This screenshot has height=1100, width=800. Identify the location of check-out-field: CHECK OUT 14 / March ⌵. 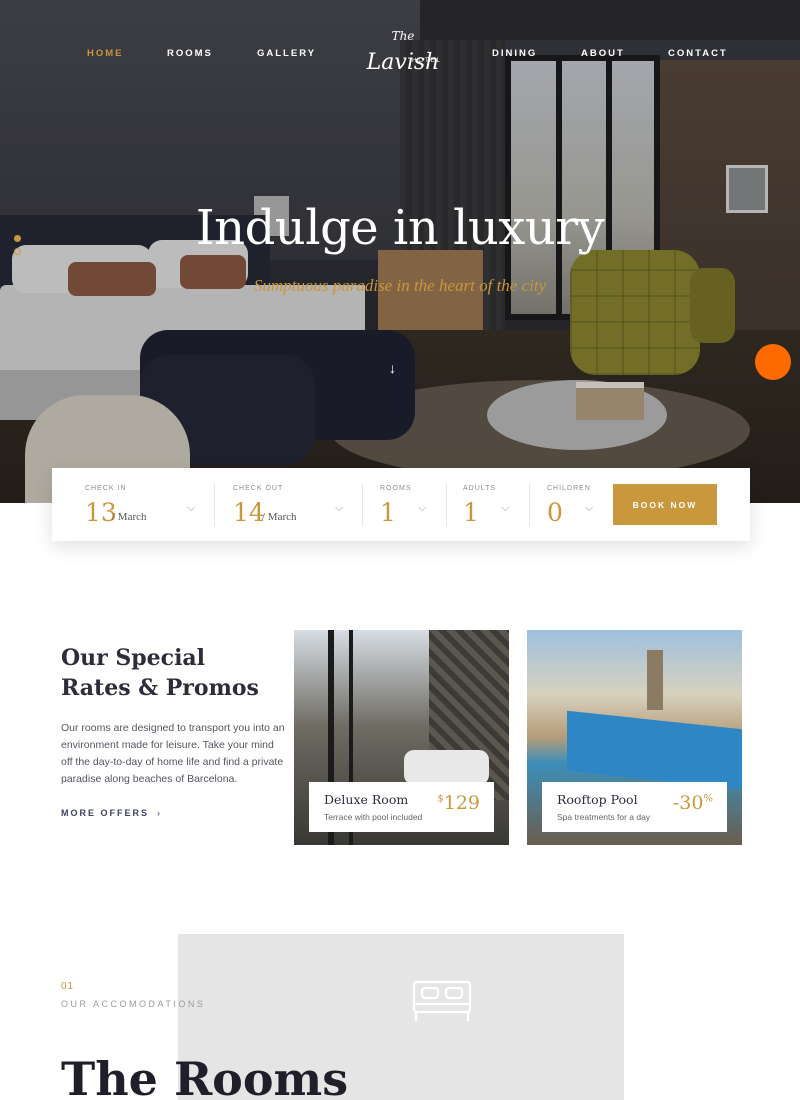
(298, 504).